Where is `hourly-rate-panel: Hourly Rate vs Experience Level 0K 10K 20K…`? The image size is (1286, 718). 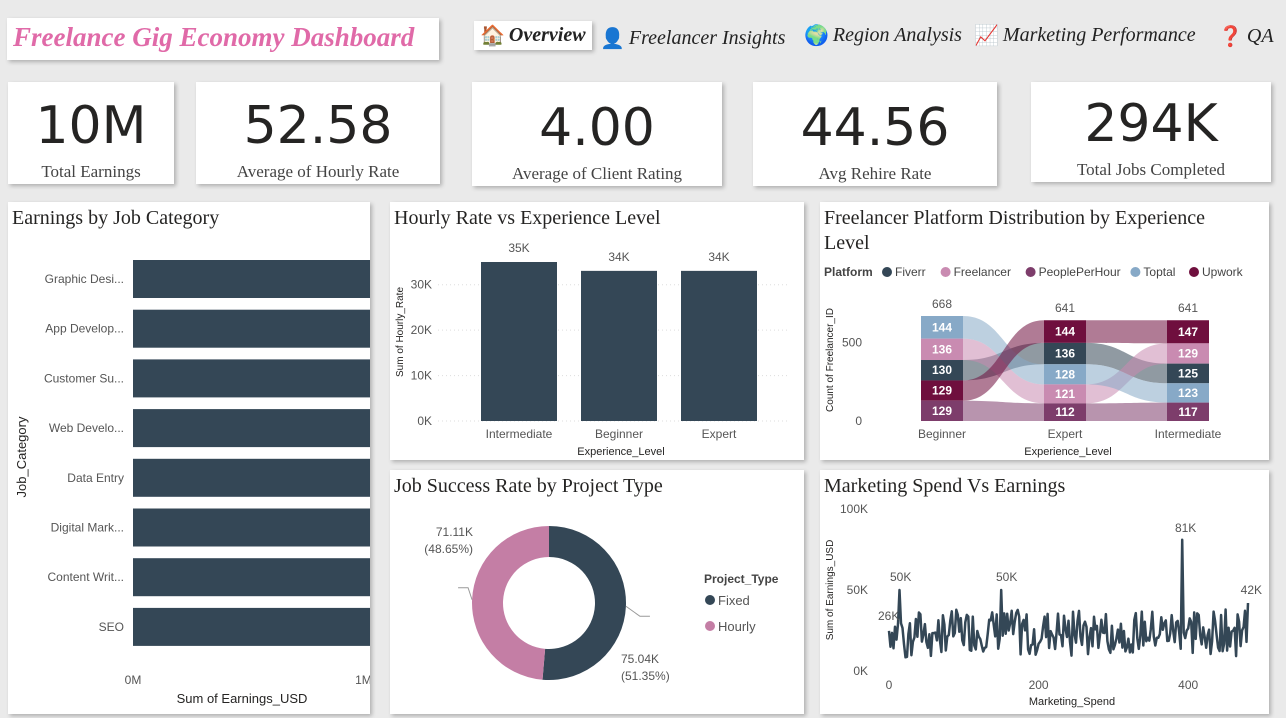
hourly-rate-panel: Hourly Rate vs Experience Level 0K 10K 20K… is located at coordinates (597, 331).